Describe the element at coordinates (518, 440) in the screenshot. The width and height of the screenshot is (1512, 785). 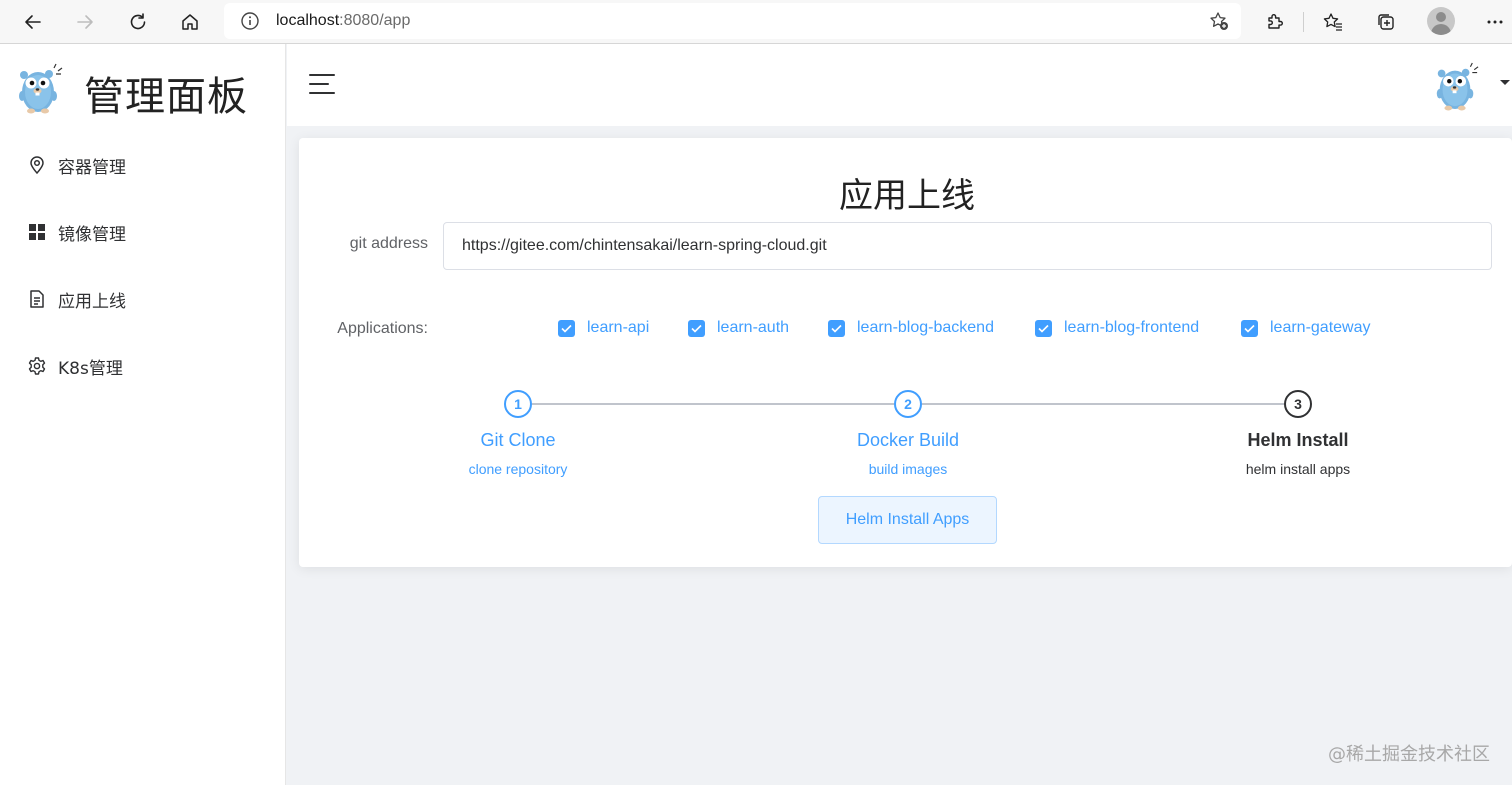
I see `step-title: Git Clone` at that location.